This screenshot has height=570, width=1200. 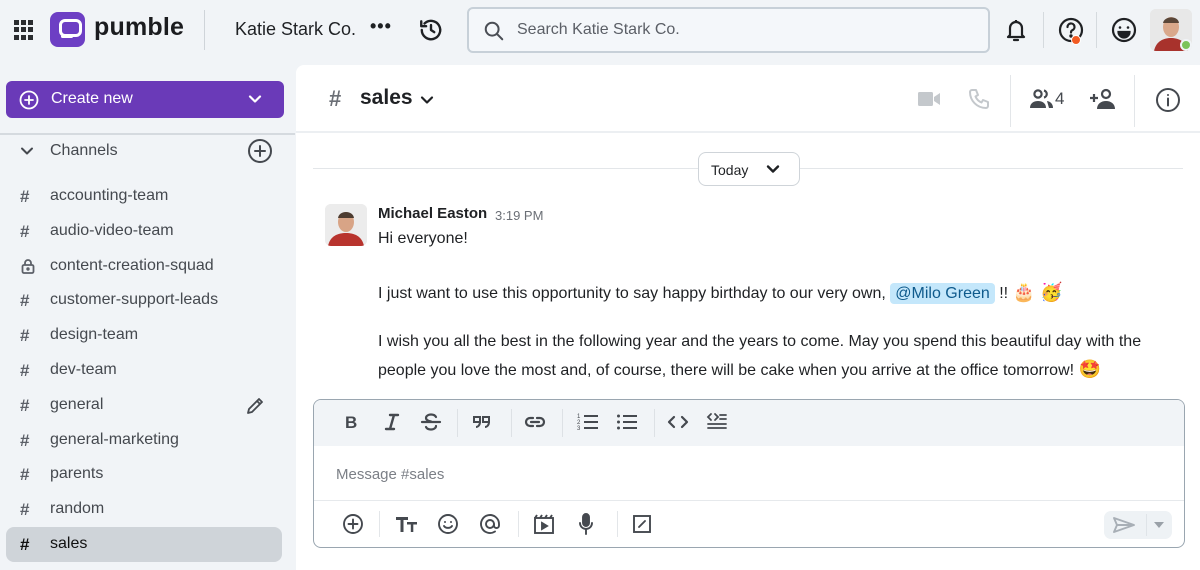 I want to click on sidebar-channel-general: # general, so click(x=144, y=405).